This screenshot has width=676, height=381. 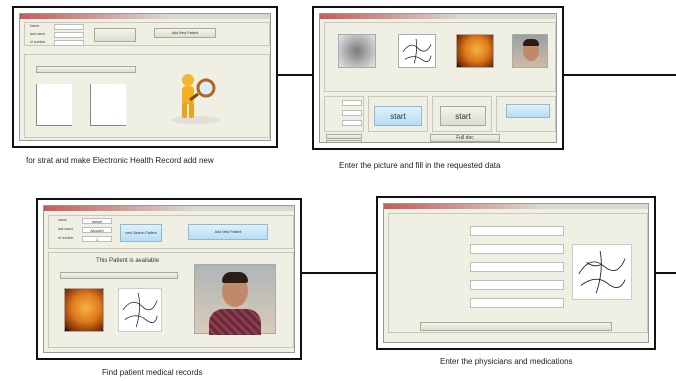 What do you see at coordinates (184, 110) in the screenshot?
I see `figure-leg-left` at bounding box center [184, 110].